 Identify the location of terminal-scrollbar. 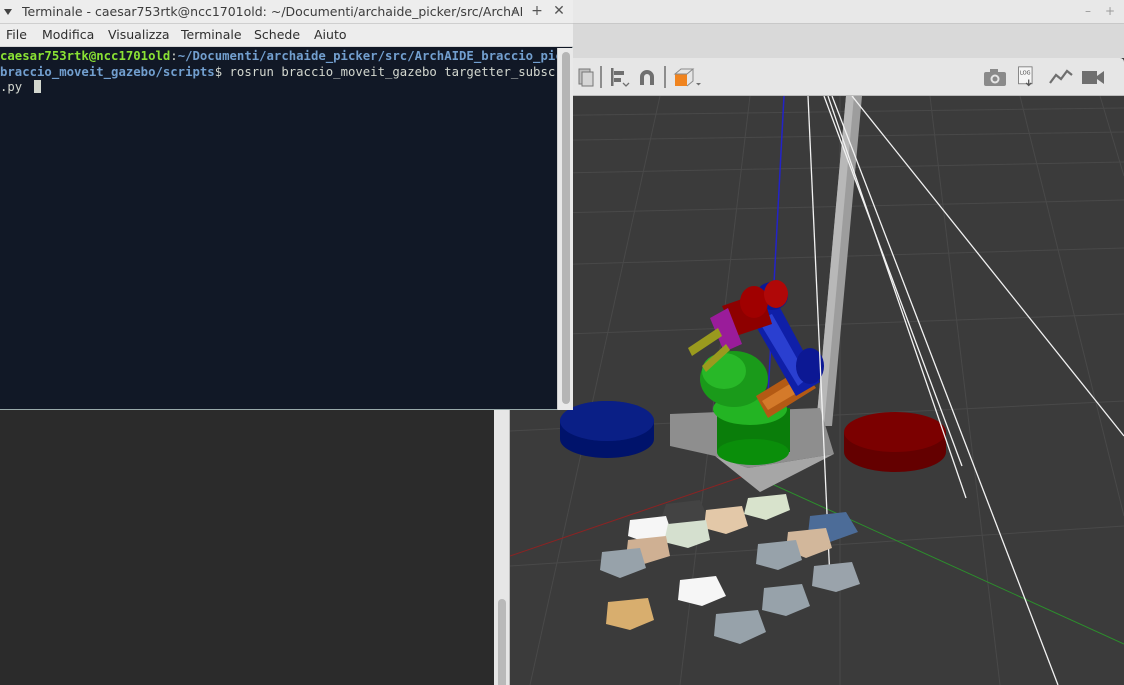
(565, 229).